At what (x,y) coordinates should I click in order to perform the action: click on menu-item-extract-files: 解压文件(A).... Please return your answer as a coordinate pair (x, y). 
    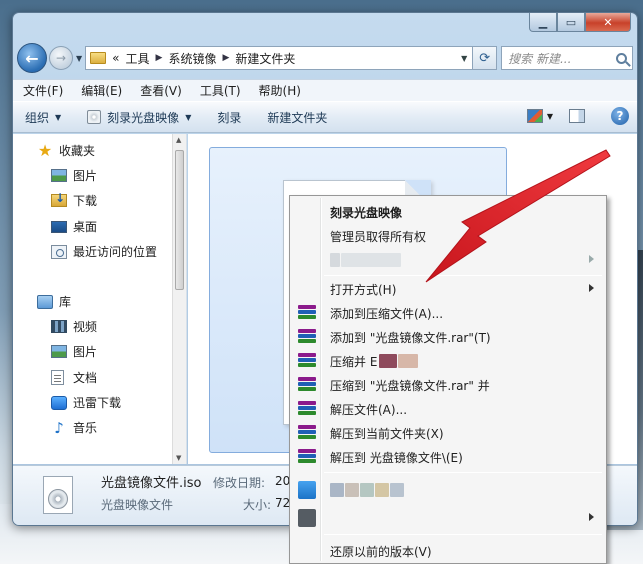
    Looking at the image, I should click on (448, 409).